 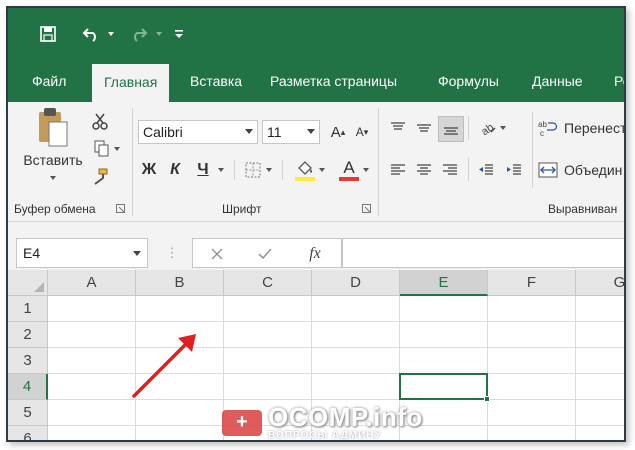 I want to click on align-right-icon, so click(x=450, y=170).